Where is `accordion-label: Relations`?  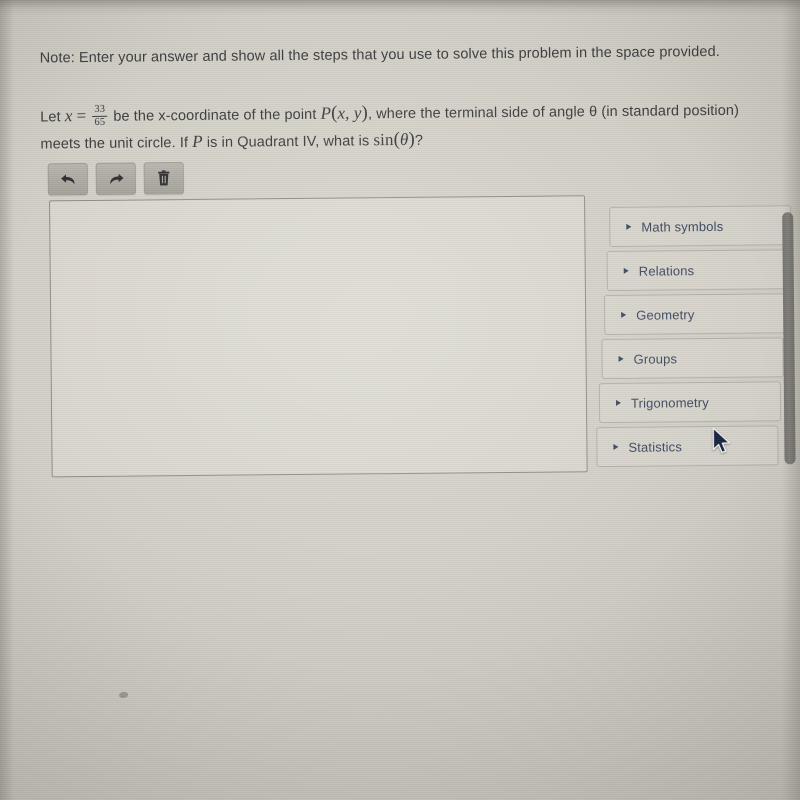
accordion-label: Relations is located at coordinates (666, 270).